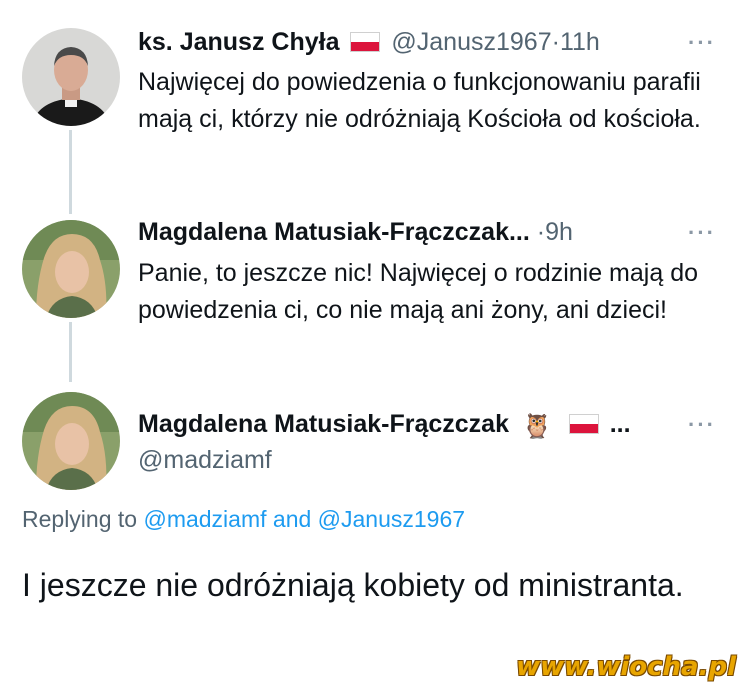  Describe the element at coordinates (626, 667) in the screenshot. I see `watermark: www.wiocha.pl` at that location.